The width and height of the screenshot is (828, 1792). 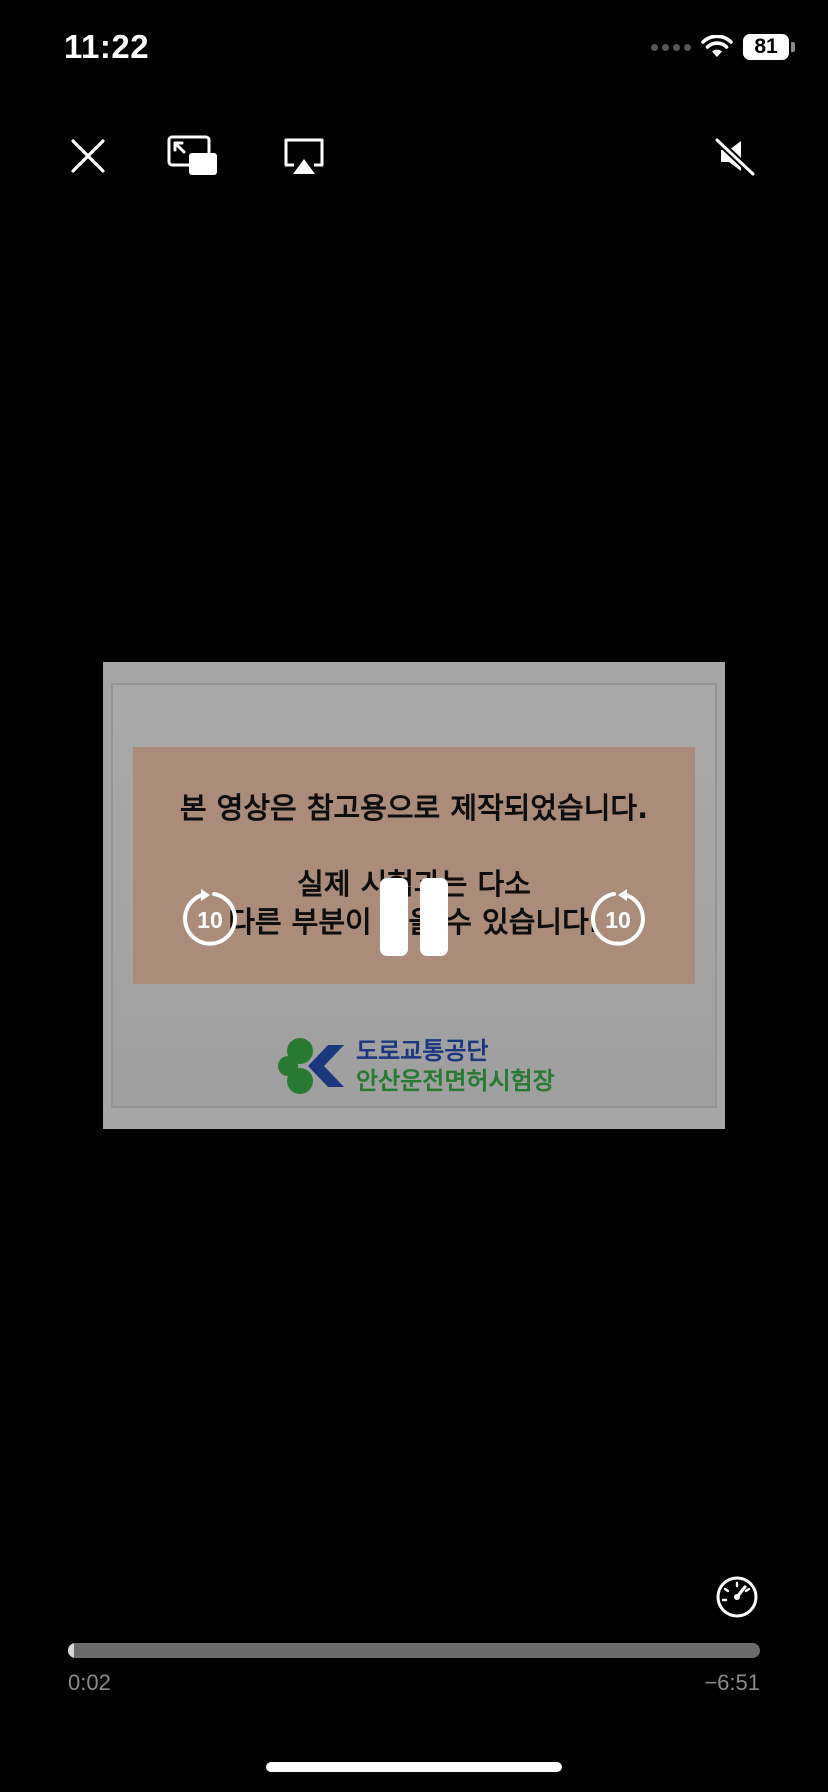 What do you see at coordinates (414, 1767) in the screenshot?
I see `home-indicator` at bounding box center [414, 1767].